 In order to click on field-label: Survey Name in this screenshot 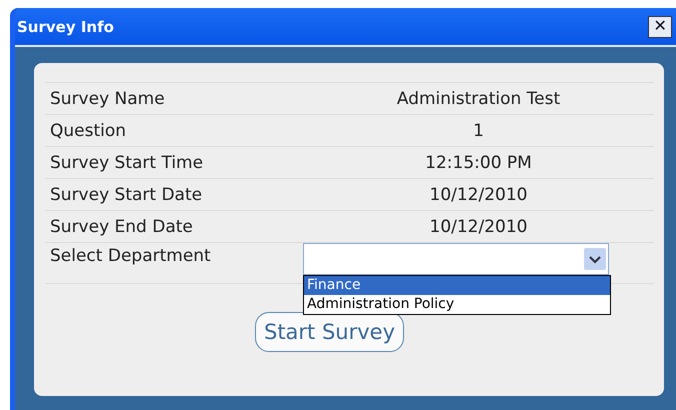, I will do `click(107, 98)`.